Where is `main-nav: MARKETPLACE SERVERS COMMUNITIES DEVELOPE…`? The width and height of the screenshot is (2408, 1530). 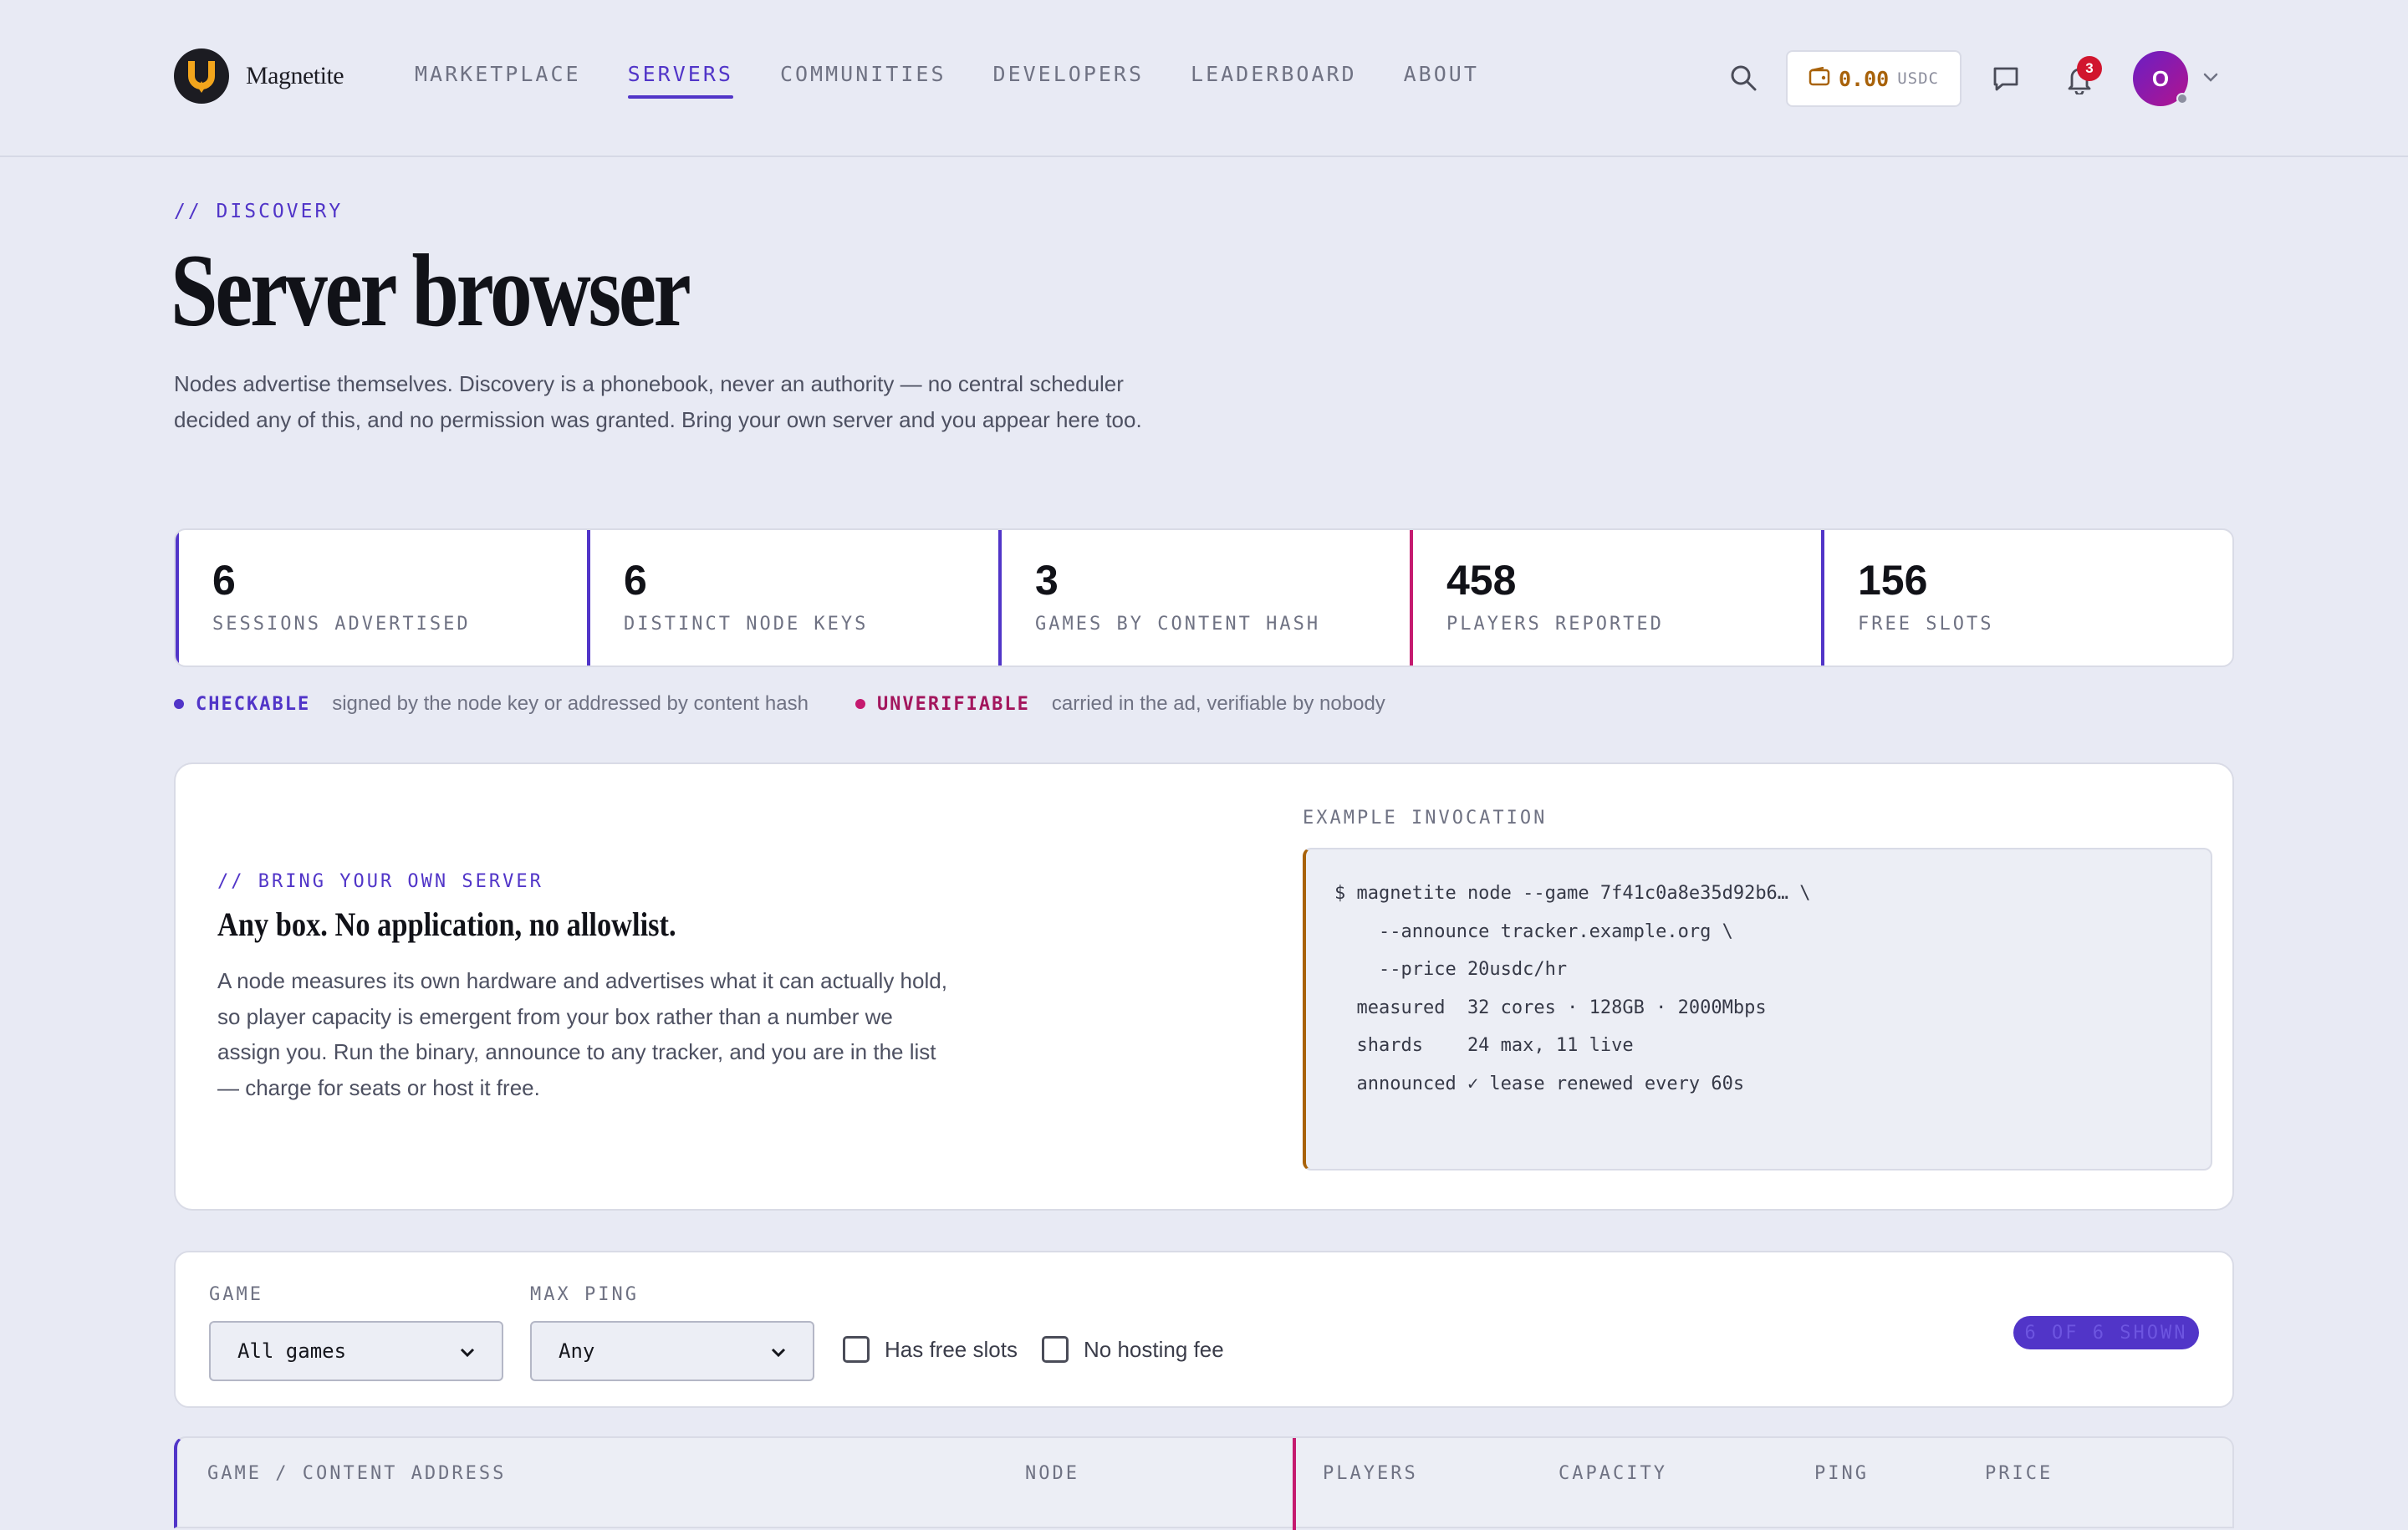 main-nav: MARKETPLACE SERVERS COMMUNITIES DEVELOPE… is located at coordinates (971, 83).